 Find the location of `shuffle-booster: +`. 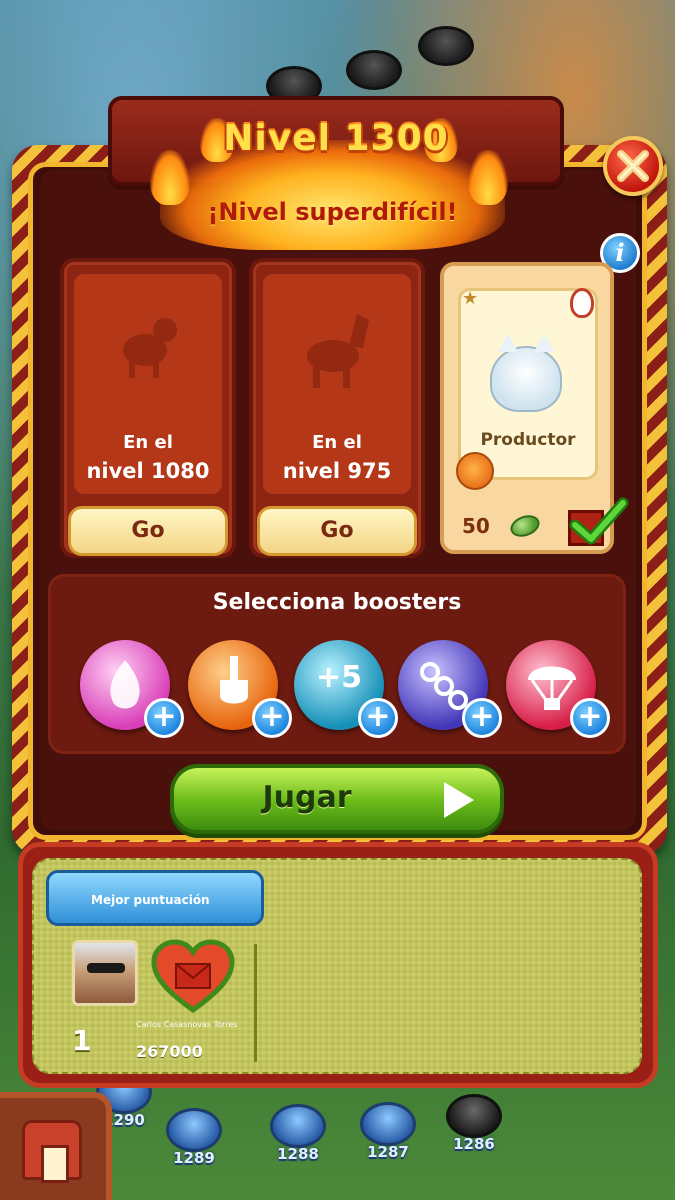

shuffle-booster: + is located at coordinates (450, 689).